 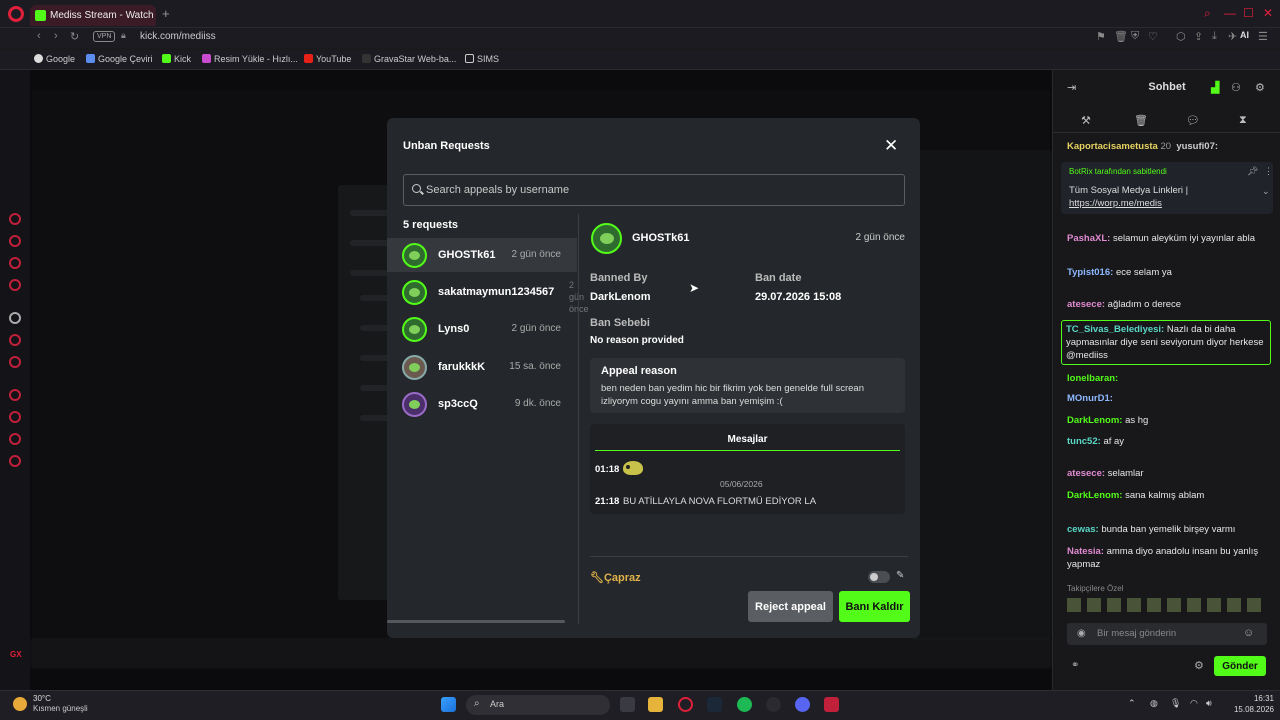 What do you see at coordinates (879, 577) in the screenshot?
I see `capraz-toggle` at bounding box center [879, 577].